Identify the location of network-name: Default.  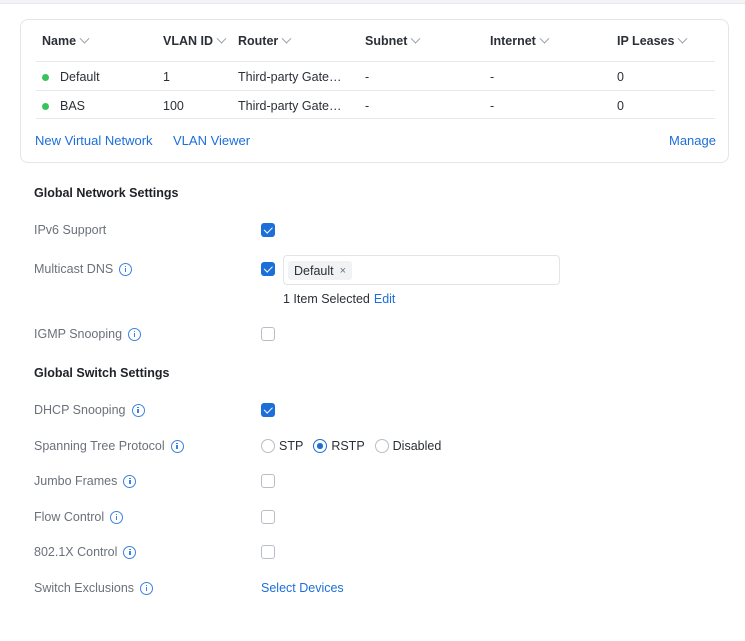
(80, 77).